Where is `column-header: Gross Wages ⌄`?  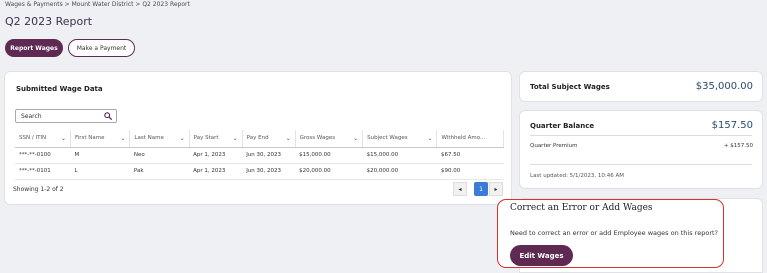 column-header: Gross Wages ⌄ is located at coordinates (328, 138).